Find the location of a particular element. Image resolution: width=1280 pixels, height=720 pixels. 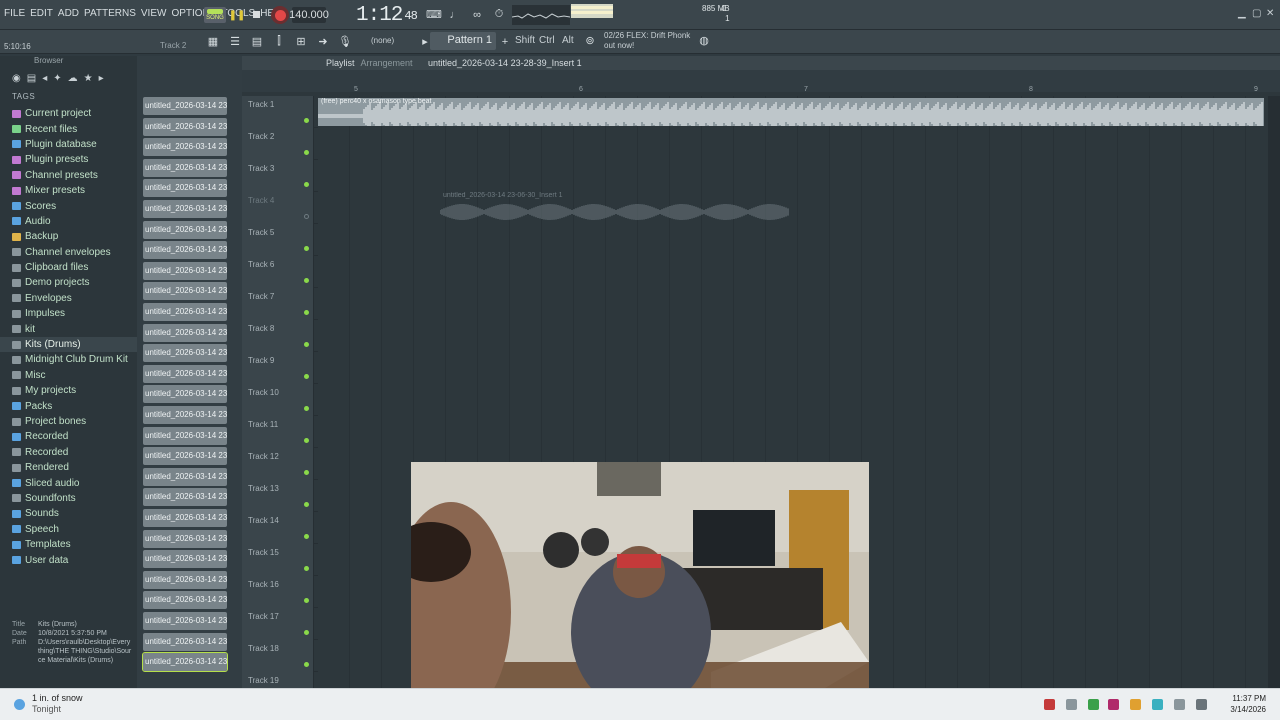

taskbar-clock: 11:37 PM 3/14/2026 is located at coordinates (1248, 704).